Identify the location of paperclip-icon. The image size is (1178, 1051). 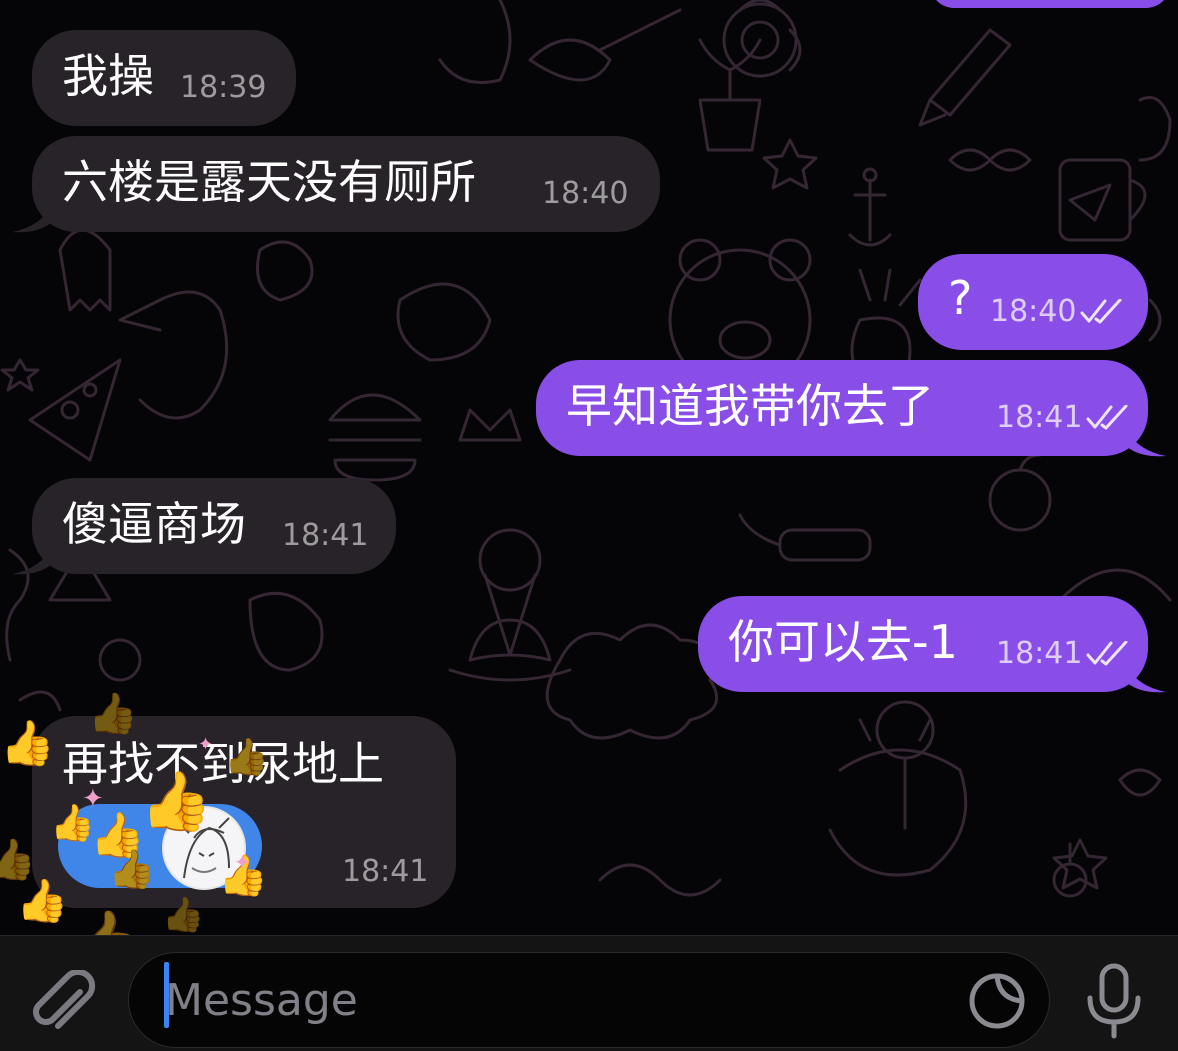
(64, 1006).